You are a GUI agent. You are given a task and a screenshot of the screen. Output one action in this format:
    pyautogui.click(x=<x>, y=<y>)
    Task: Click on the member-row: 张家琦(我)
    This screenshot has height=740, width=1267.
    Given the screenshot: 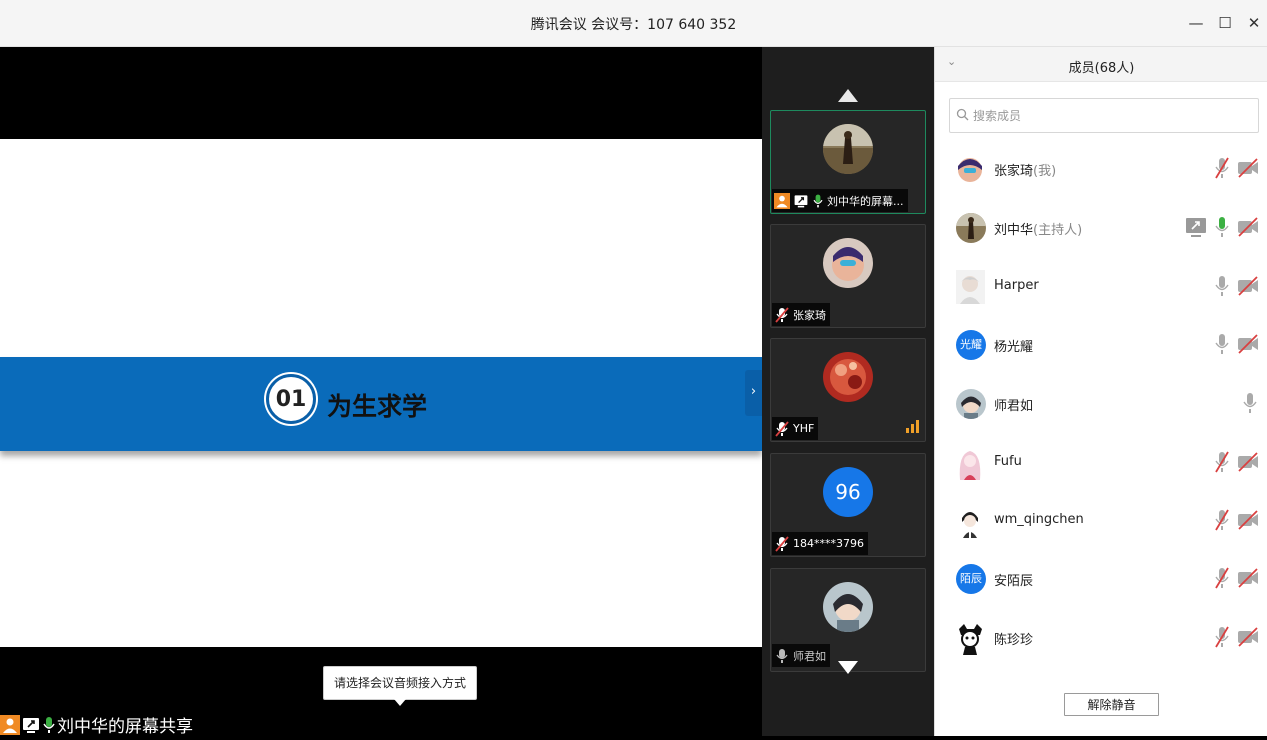 What is the action you would take?
    pyautogui.click(x=1101, y=169)
    